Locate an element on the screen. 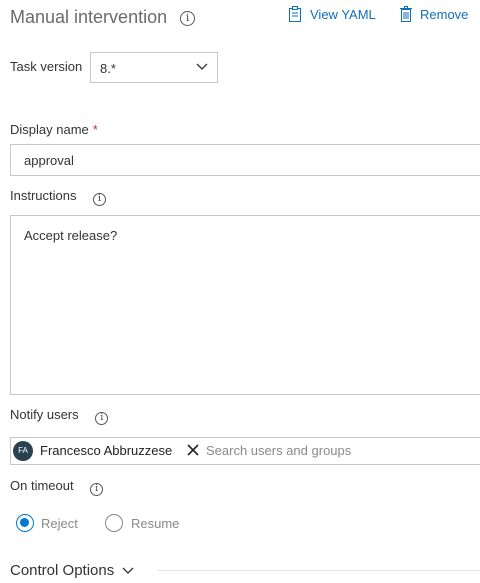  remove-button: Remove is located at coordinates (434, 14).